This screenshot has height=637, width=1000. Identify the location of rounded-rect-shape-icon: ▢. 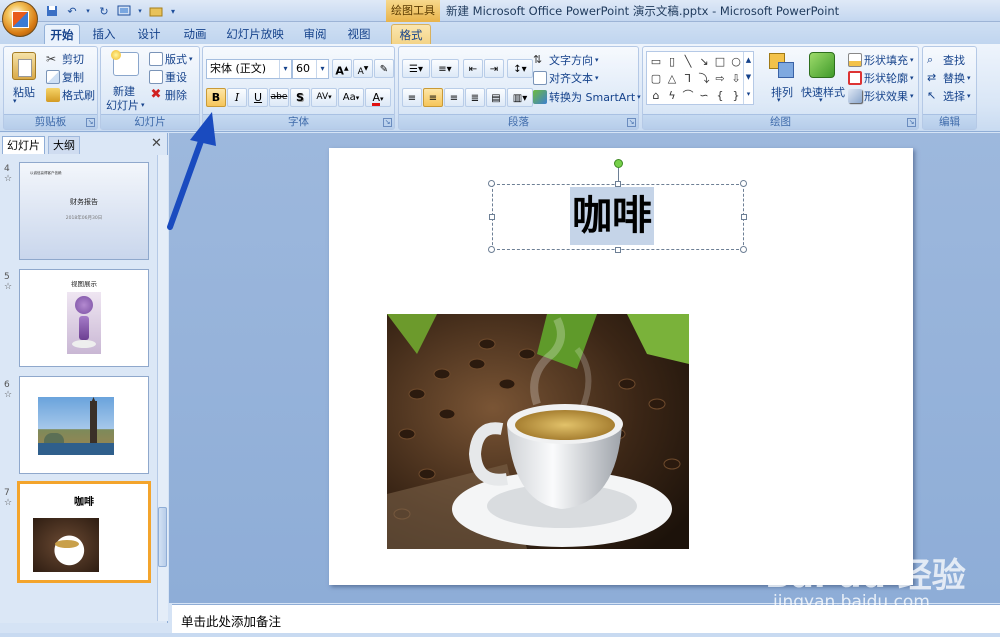
(656, 78).